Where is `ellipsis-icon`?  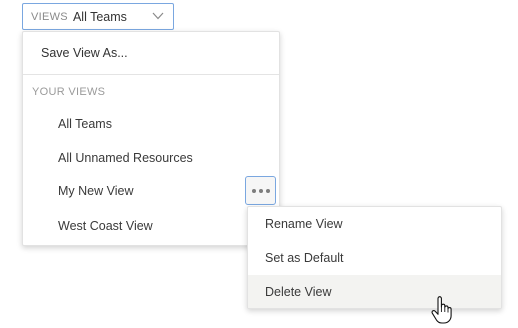
ellipsis-icon is located at coordinates (260, 190).